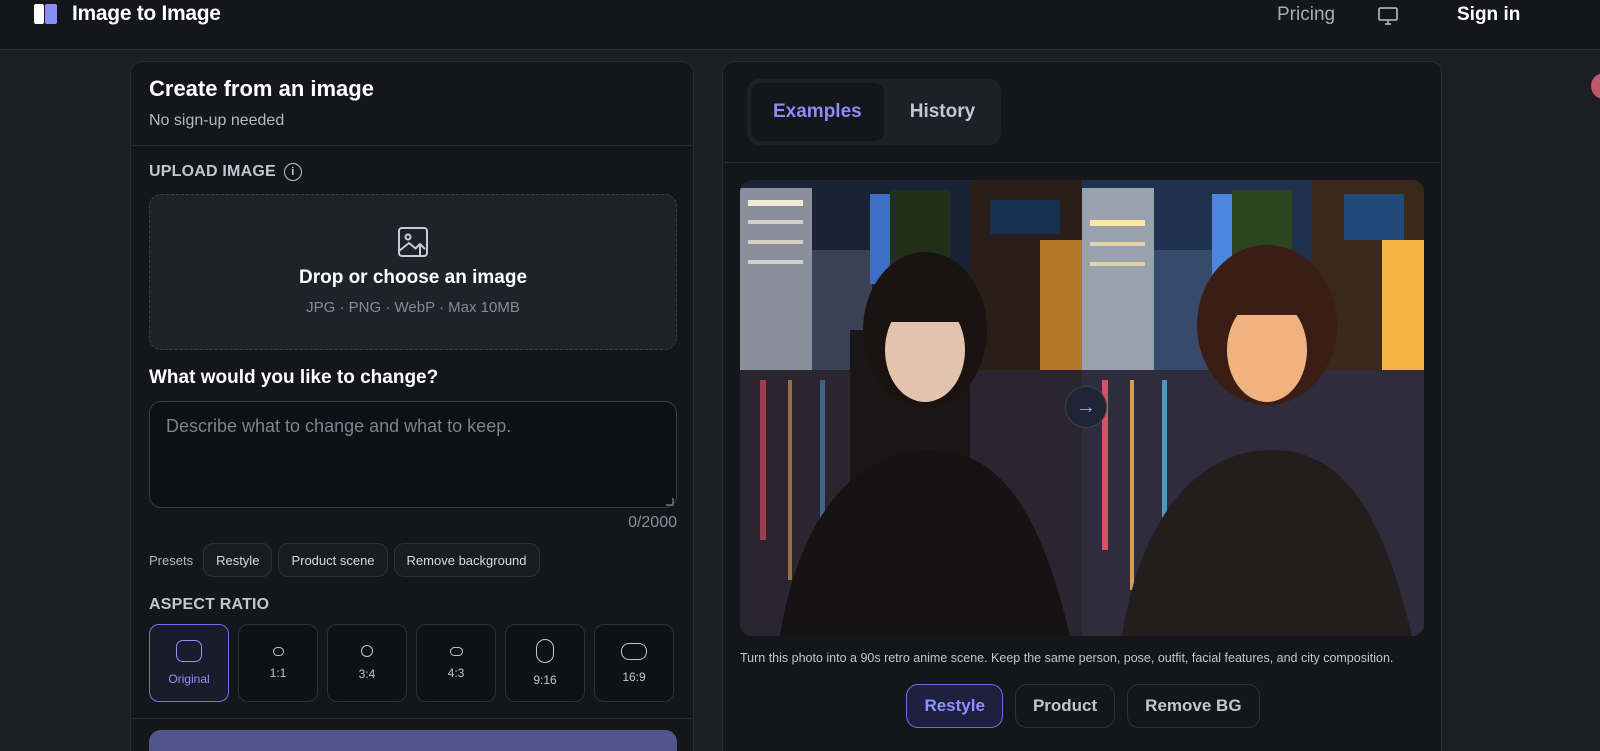 This screenshot has width=1600, height=751. What do you see at coordinates (942, 112) in the screenshot?
I see `tab-history: History` at bounding box center [942, 112].